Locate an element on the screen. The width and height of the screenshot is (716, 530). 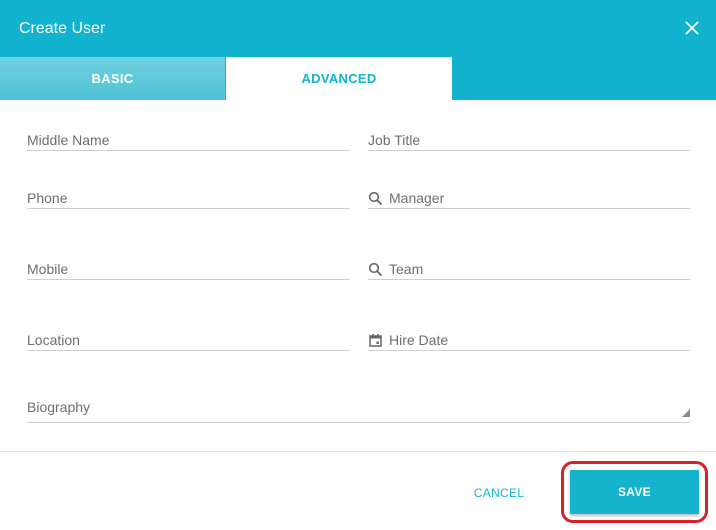
location-field: Location is located at coordinates (188, 341).